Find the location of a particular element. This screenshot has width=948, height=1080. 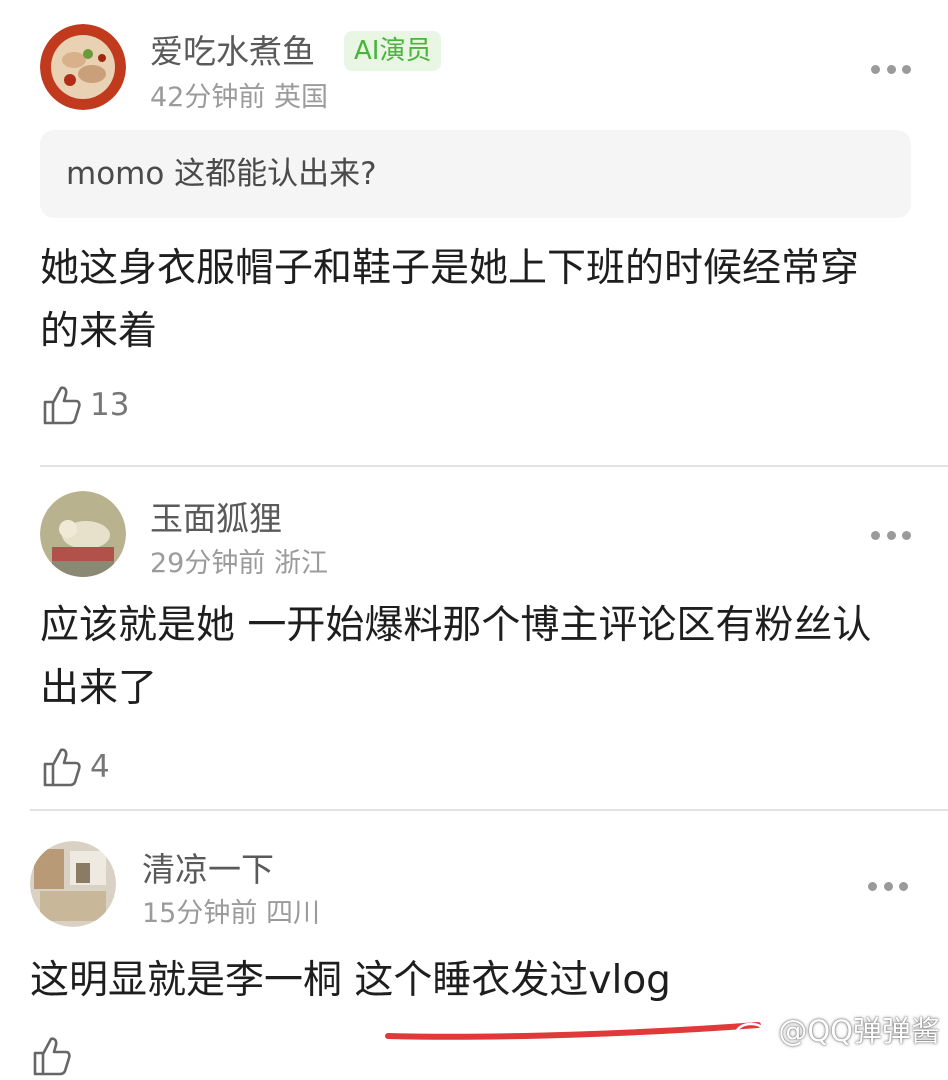

username: 清凉一下 is located at coordinates (208, 870).